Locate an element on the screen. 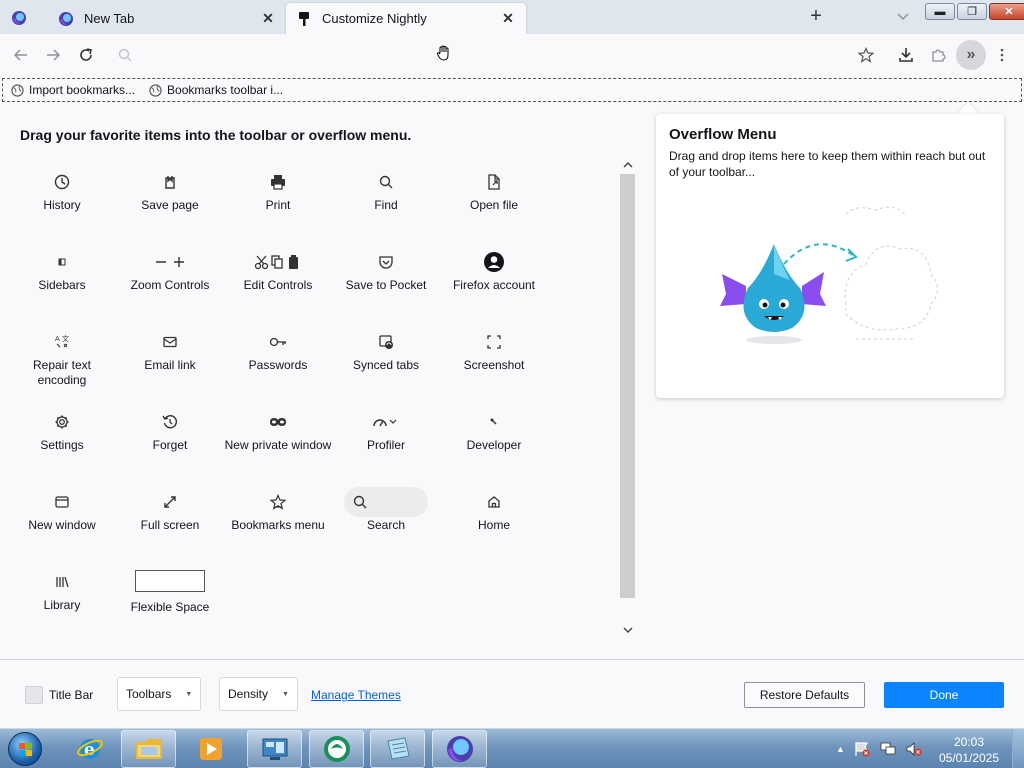  palette-item-edit-controls: Edit Controls is located at coordinates (278, 272).